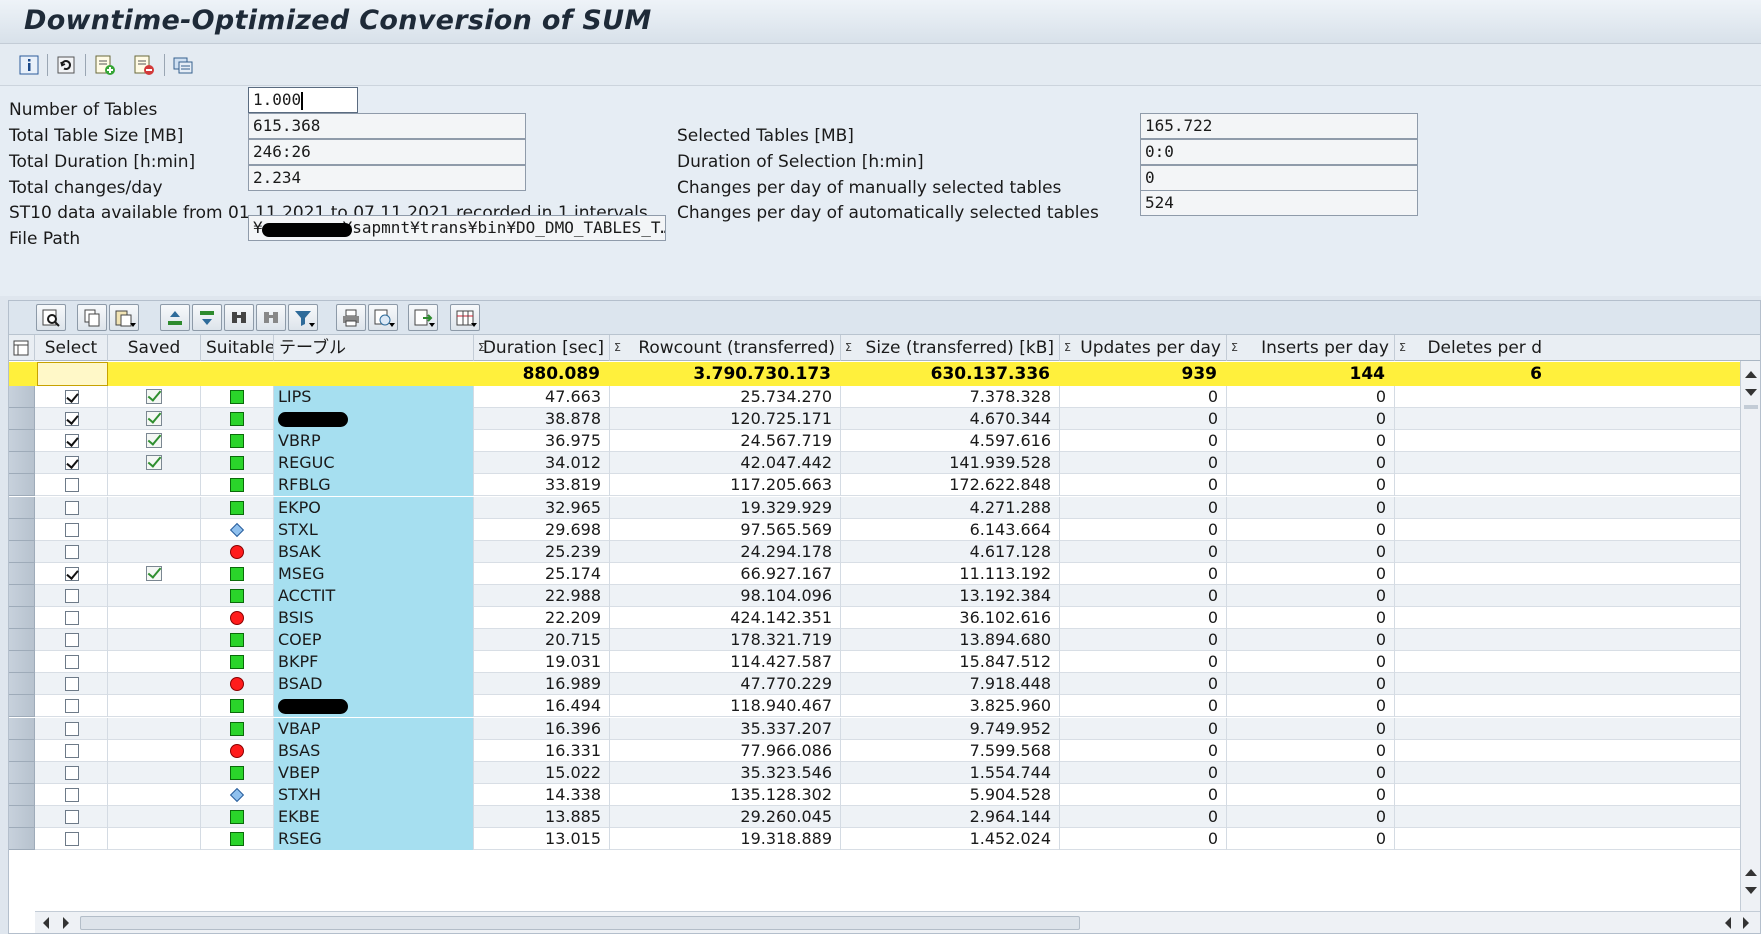  Describe the element at coordinates (894, 618) in the screenshot. I see `table-row: BSIS 22.209 424.142.351 36.102.616 0 0` at that location.